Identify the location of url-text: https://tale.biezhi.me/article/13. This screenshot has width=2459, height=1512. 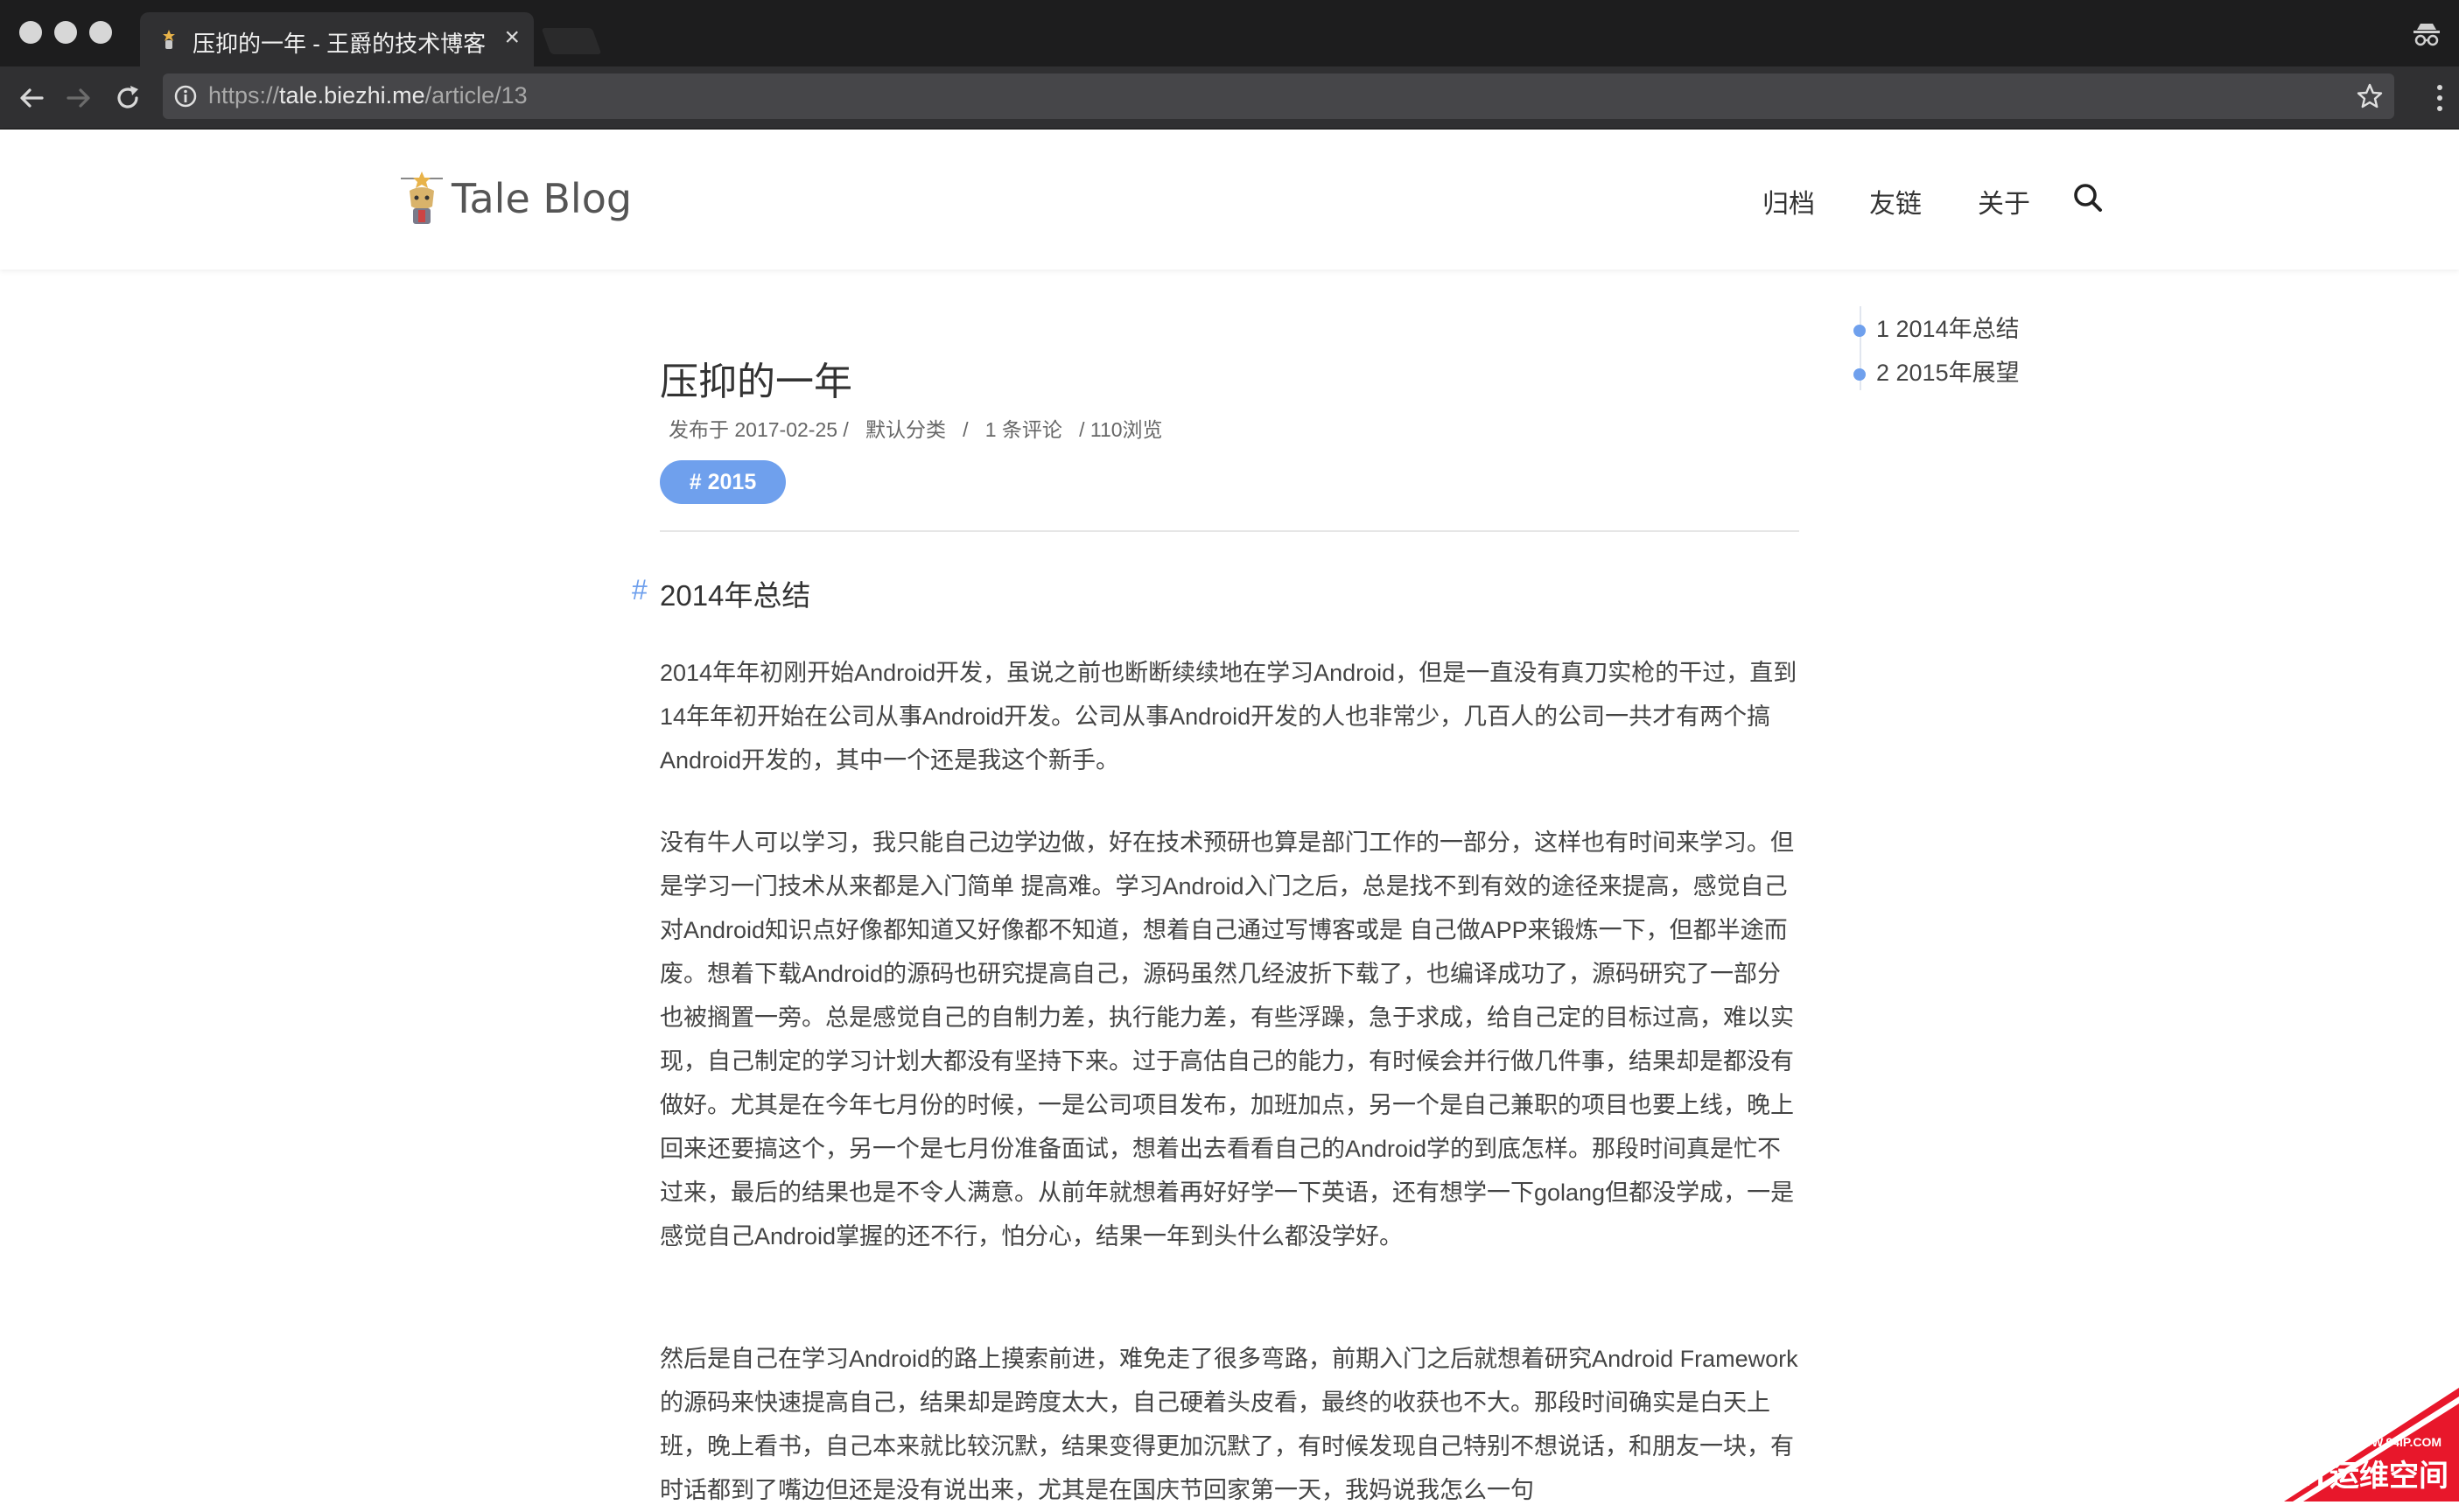
(368, 95).